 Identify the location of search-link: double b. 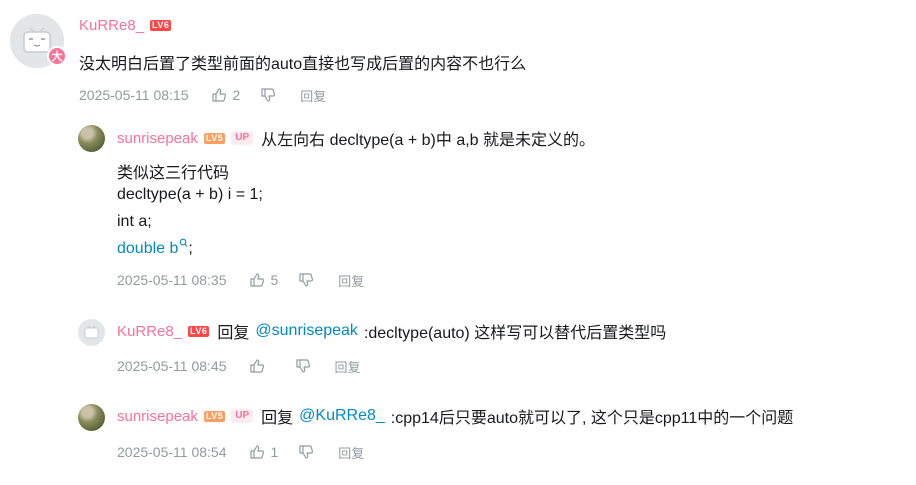
(147, 249).